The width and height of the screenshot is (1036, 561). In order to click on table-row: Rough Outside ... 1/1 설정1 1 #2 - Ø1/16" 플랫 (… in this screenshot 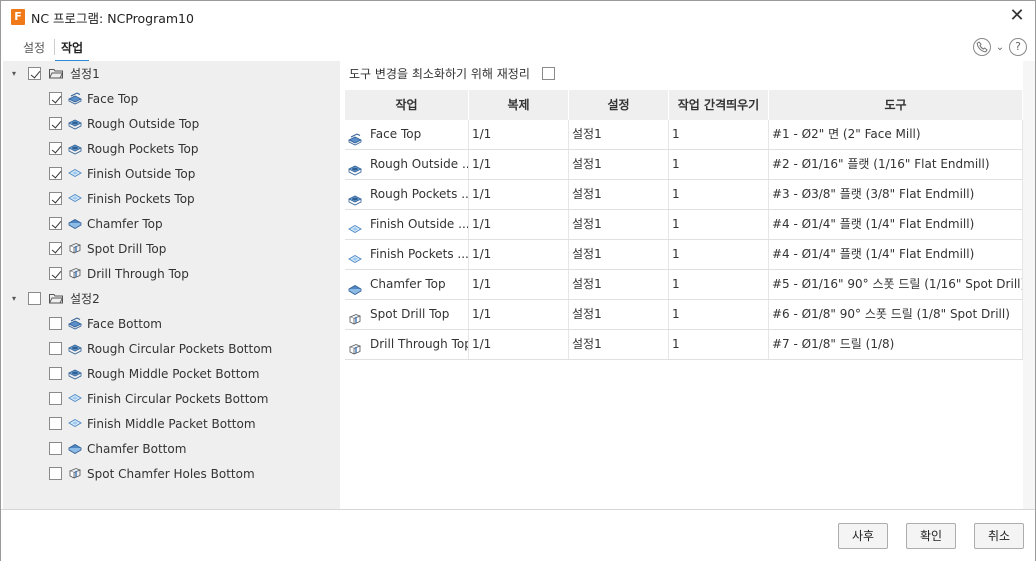, I will do `click(684, 165)`.